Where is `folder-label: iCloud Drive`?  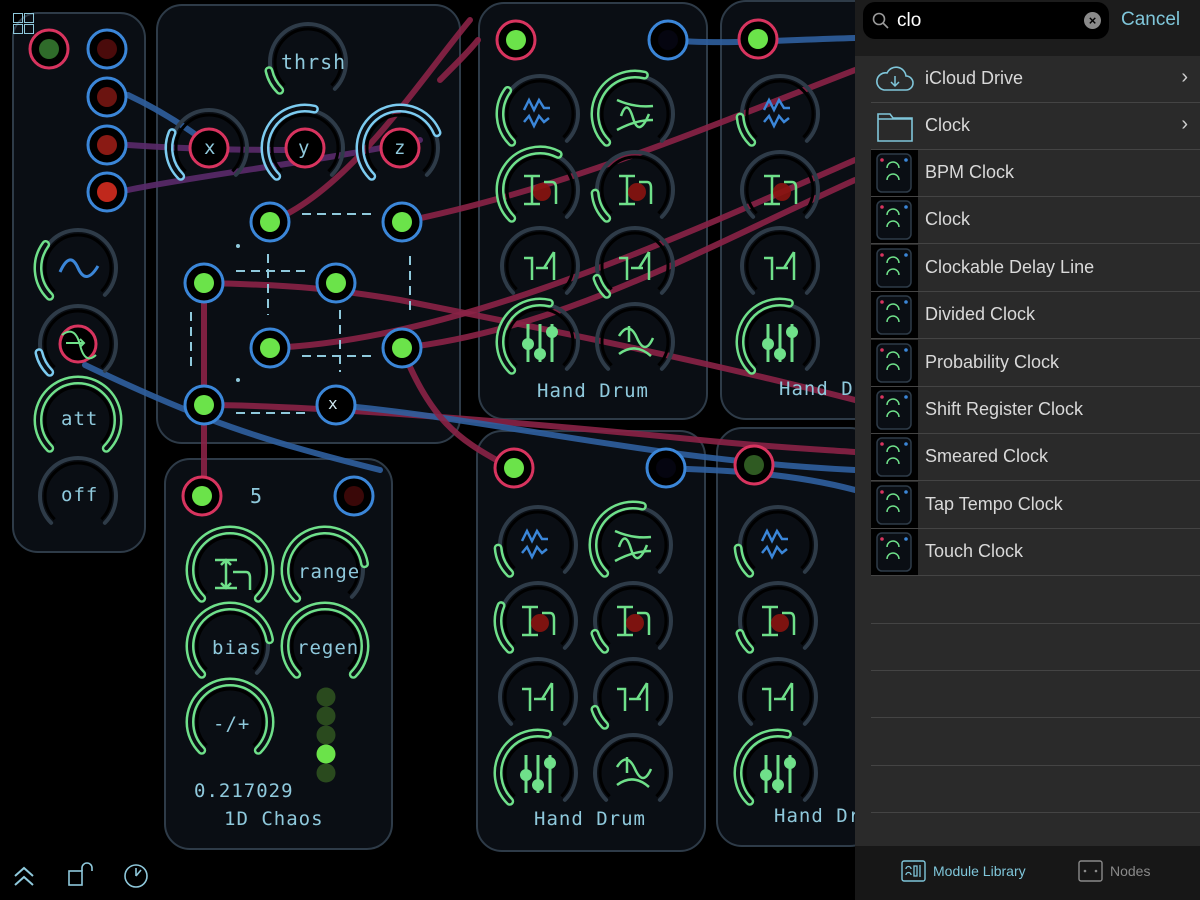
folder-label: iCloud Drive is located at coordinates (974, 78).